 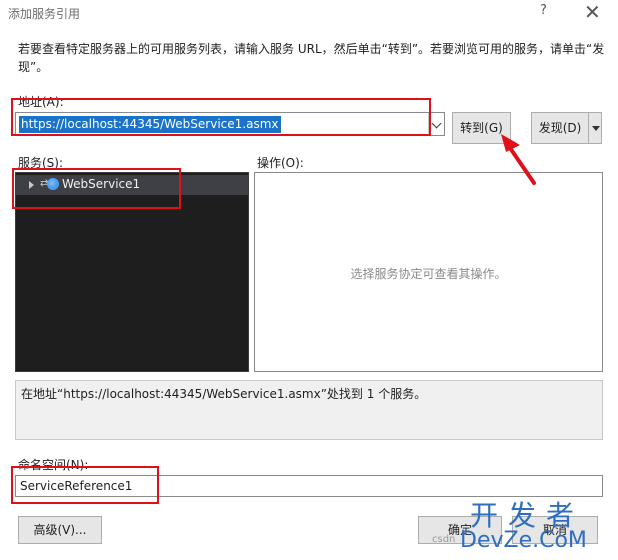 I want to click on services-label: 服务(S):, so click(x=41, y=163).